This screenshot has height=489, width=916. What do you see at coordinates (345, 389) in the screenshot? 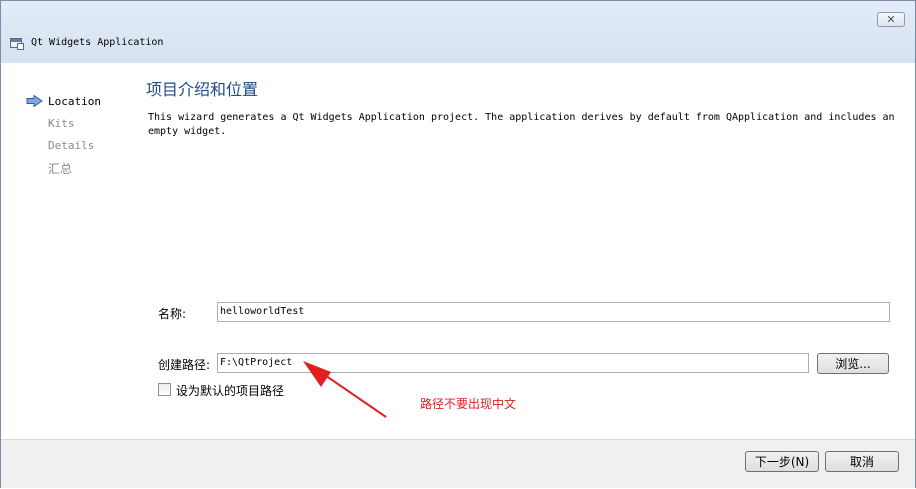
I see `annotation-arrow` at bounding box center [345, 389].